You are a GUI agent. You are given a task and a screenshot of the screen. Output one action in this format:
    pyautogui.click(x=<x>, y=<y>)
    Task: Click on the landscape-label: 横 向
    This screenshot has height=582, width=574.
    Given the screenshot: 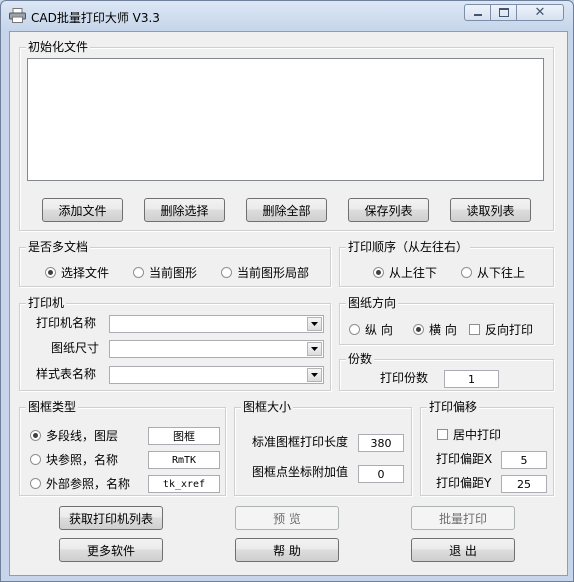 What is the action you would take?
    pyautogui.click(x=443, y=330)
    